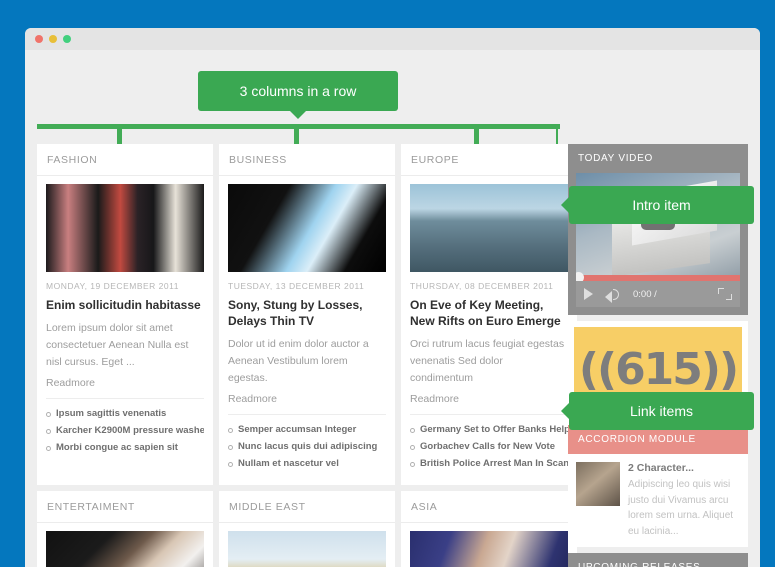 This screenshot has height=567, width=775. What do you see at coordinates (125, 160) in the screenshot?
I see `card-category-label: FASHION` at bounding box center [125, 160].